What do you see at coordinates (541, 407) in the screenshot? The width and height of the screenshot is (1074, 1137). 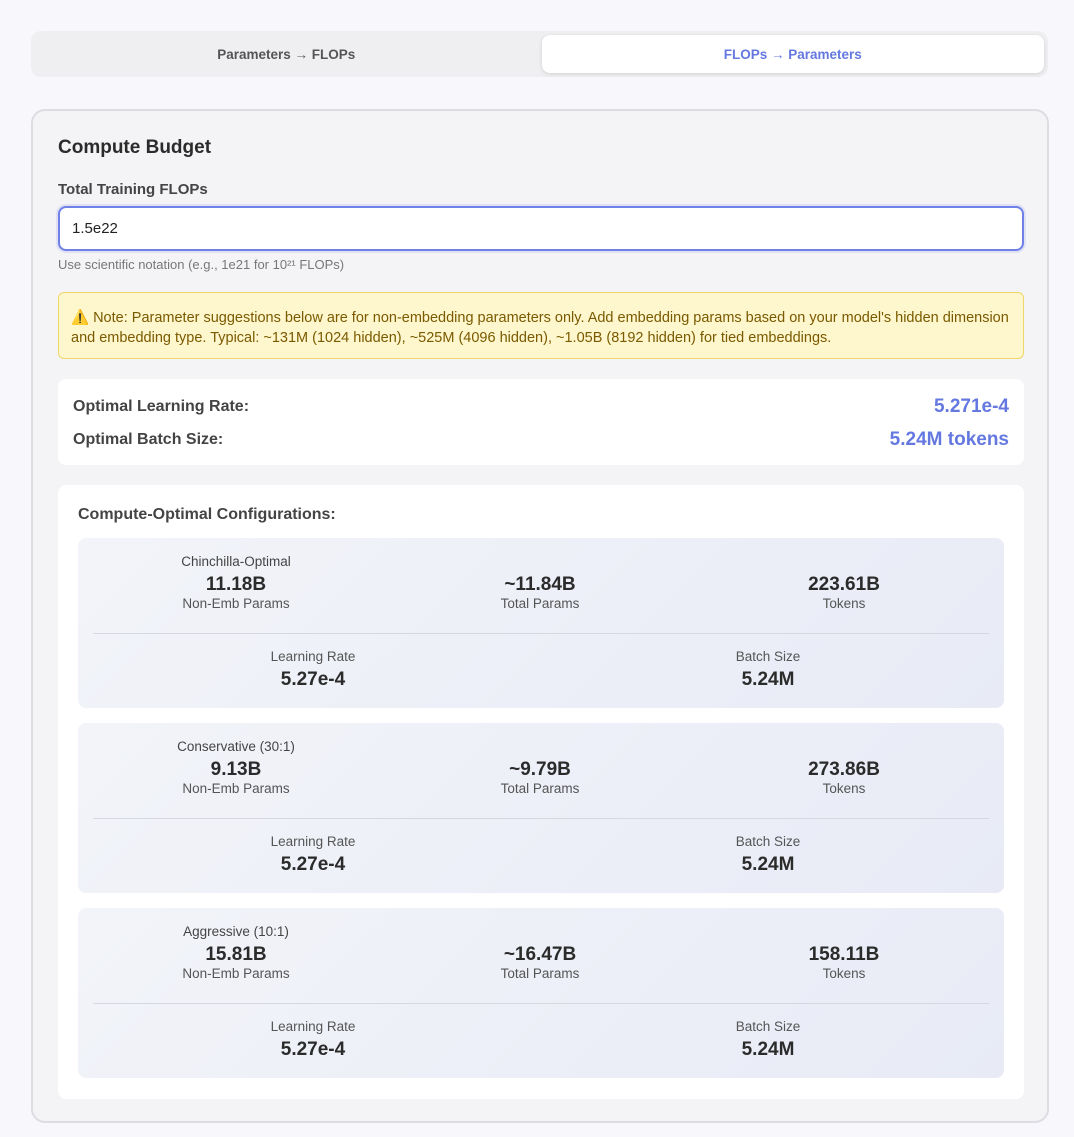 I see `lr-row: Optimal Learning Rate: 5.271e-4` at bounding box center [541, 407].